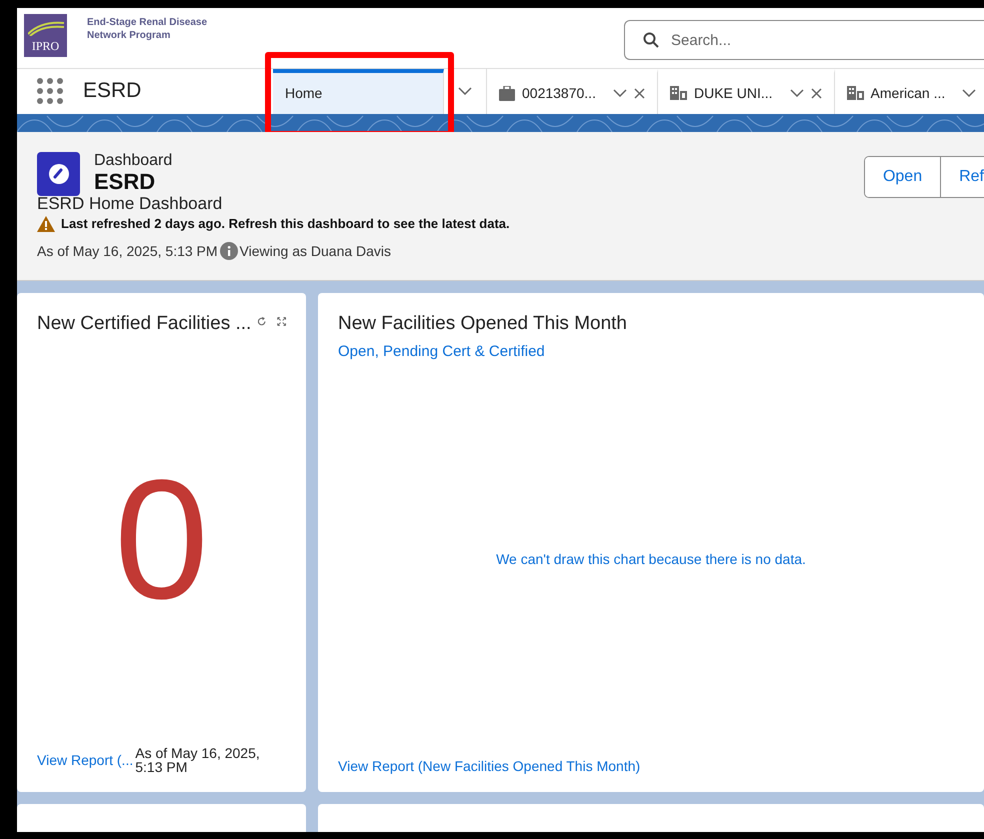  Describe the element at coordinates (50, 91) in the screenshot. I see `app-launcher-icon` at that location.